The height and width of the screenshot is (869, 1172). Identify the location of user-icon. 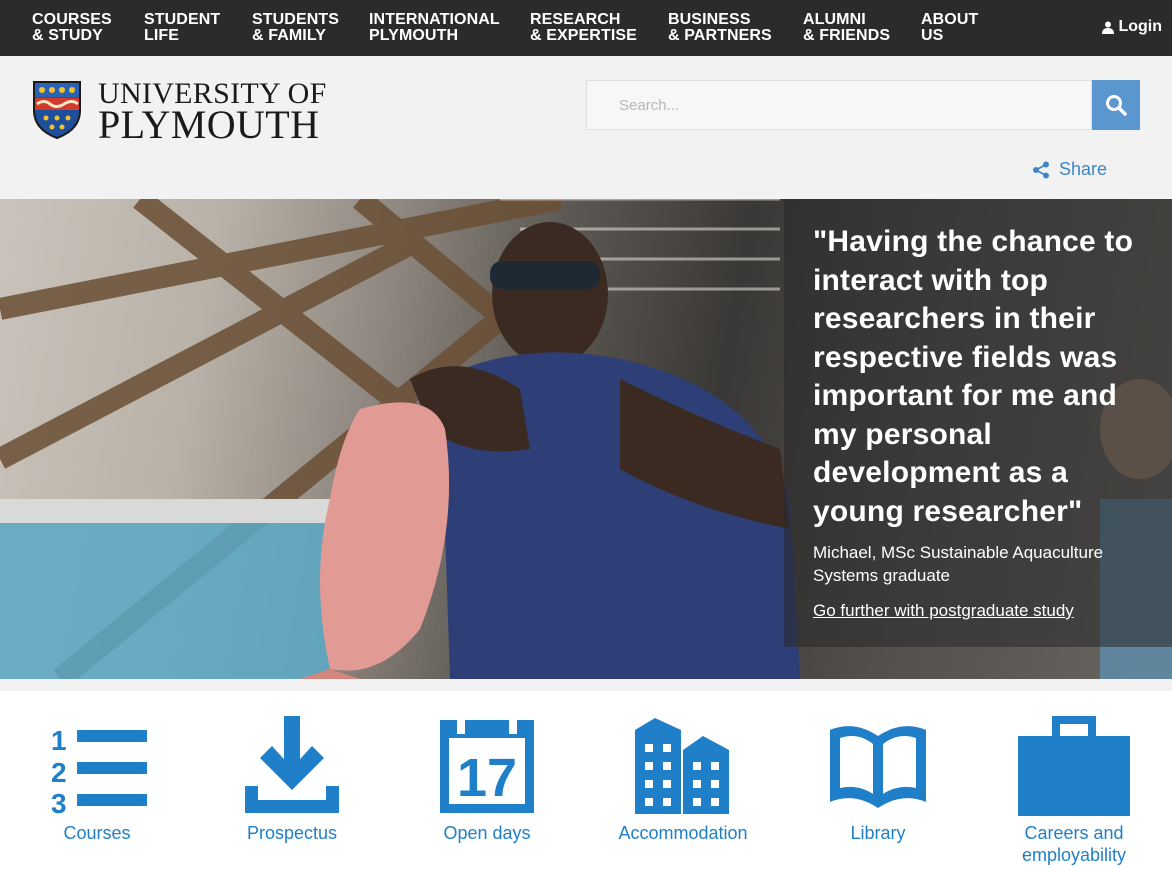
(1108, 27).